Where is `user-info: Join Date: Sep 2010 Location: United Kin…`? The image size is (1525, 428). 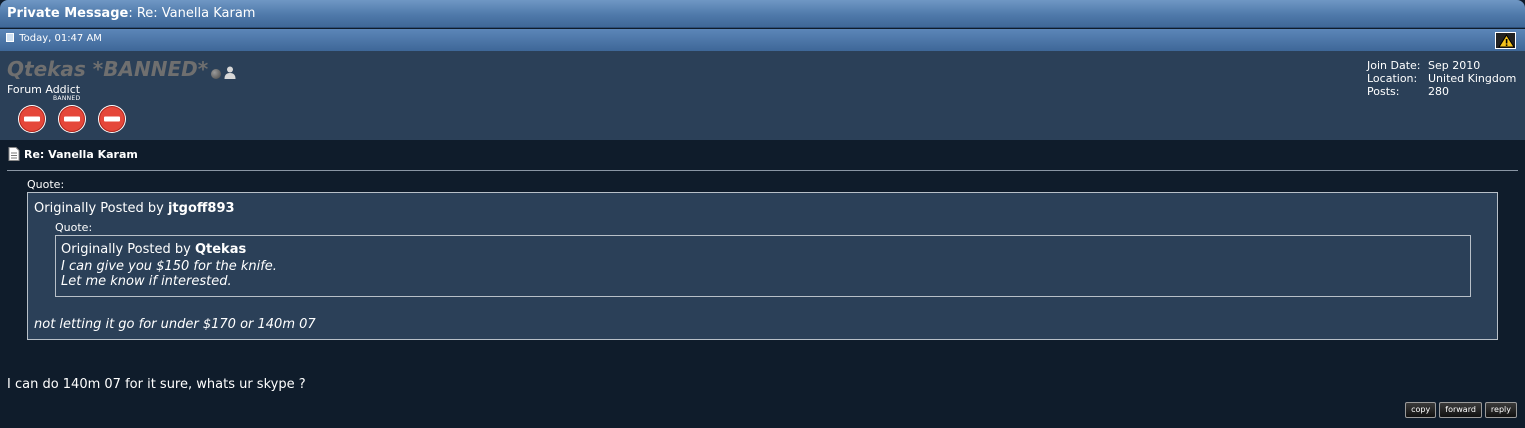
user-info: Join Date: Sep 2010 Location: United Kin… is located at coordinates (1441, 78).